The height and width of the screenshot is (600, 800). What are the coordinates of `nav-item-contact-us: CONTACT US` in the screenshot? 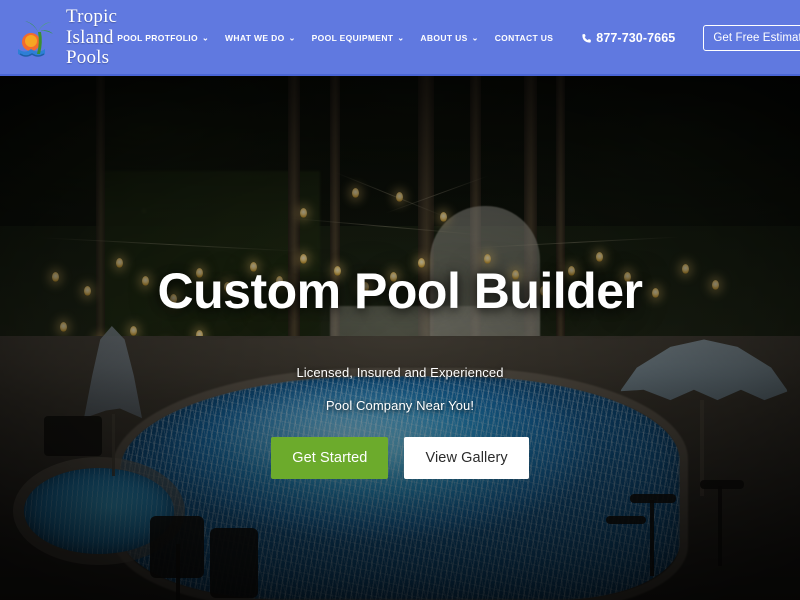 It's located at (524, 38).